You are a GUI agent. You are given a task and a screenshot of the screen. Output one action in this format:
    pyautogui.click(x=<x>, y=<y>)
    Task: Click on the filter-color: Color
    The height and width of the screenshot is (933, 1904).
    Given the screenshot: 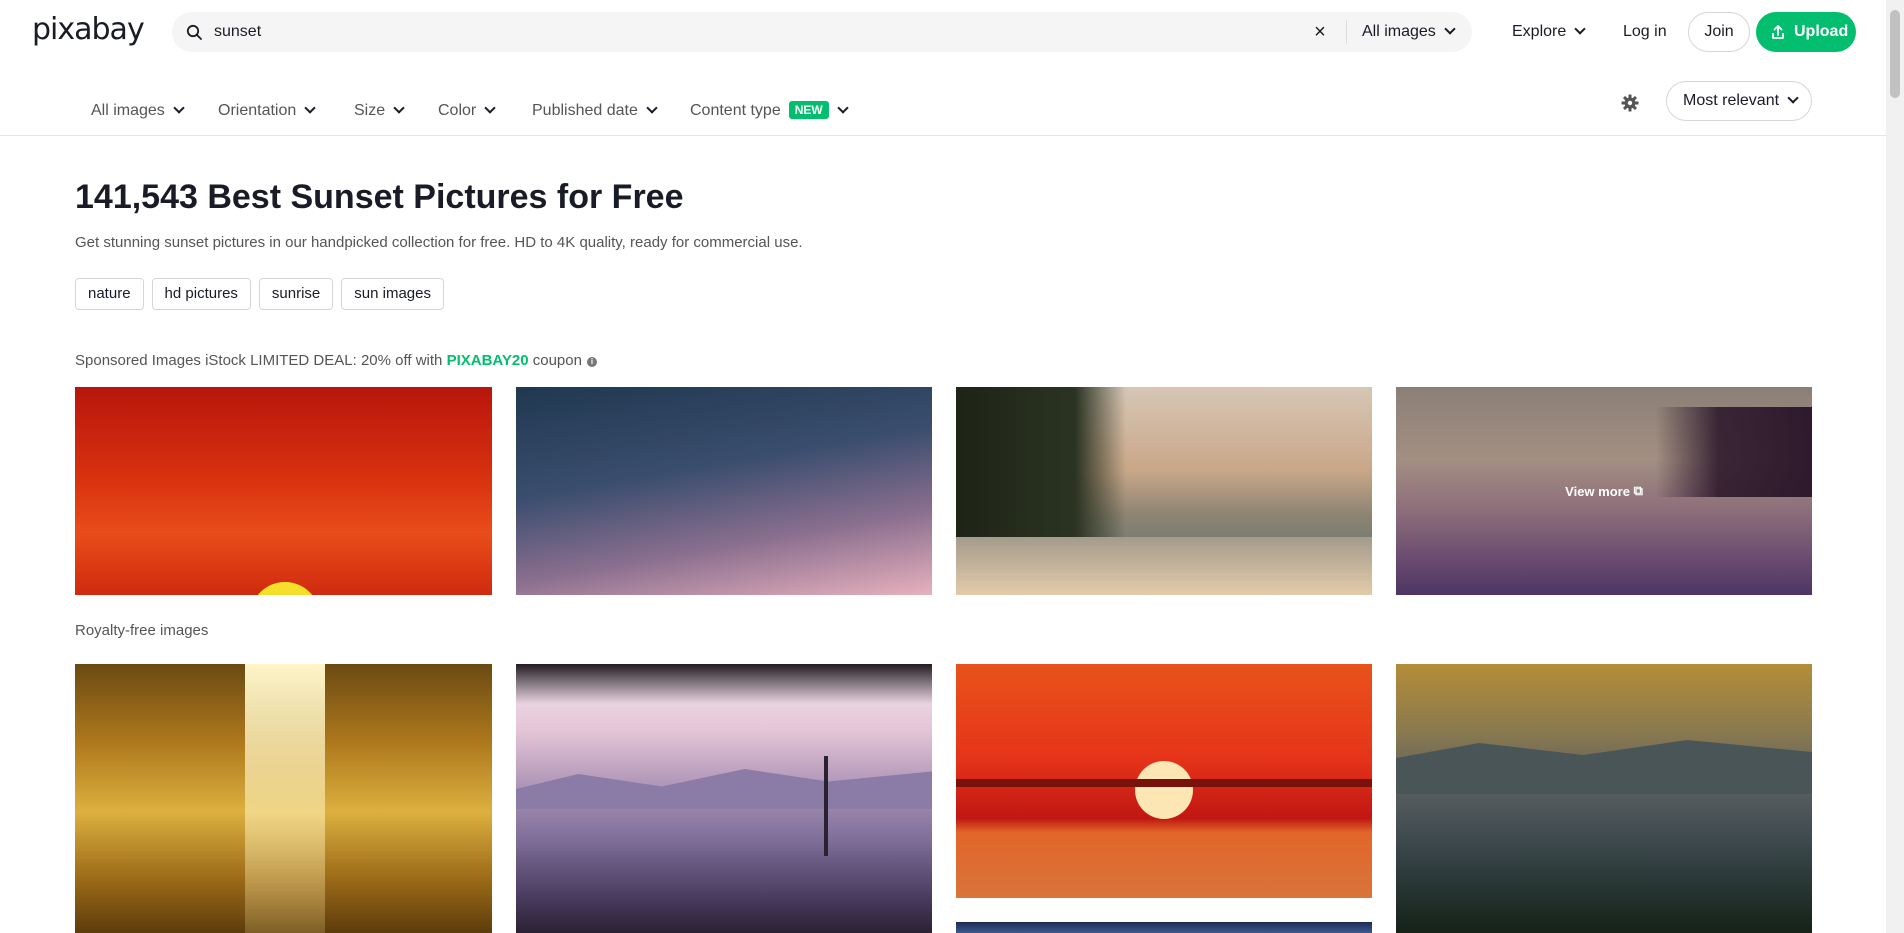 What is the action you would take?
    pyautogui.click(x=467, y=111)
    